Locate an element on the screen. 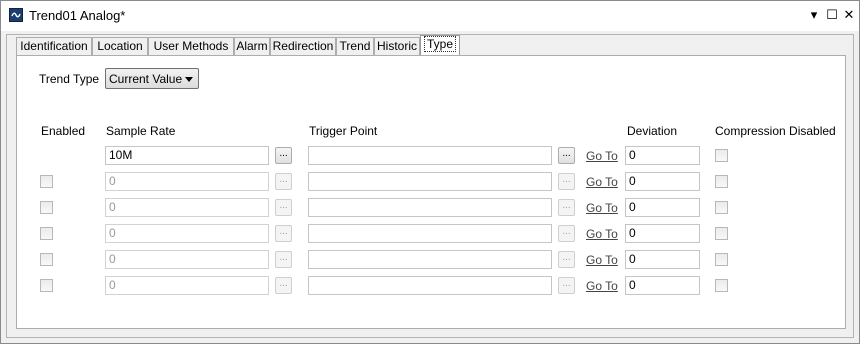  tab-historic: Historic is located at coordinates (397, 46).